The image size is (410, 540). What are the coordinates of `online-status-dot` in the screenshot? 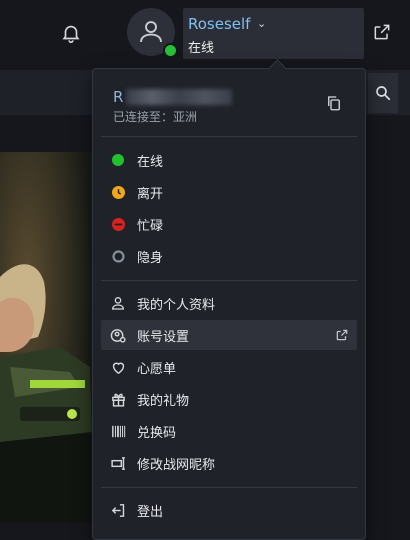 It's located at (170, 50).